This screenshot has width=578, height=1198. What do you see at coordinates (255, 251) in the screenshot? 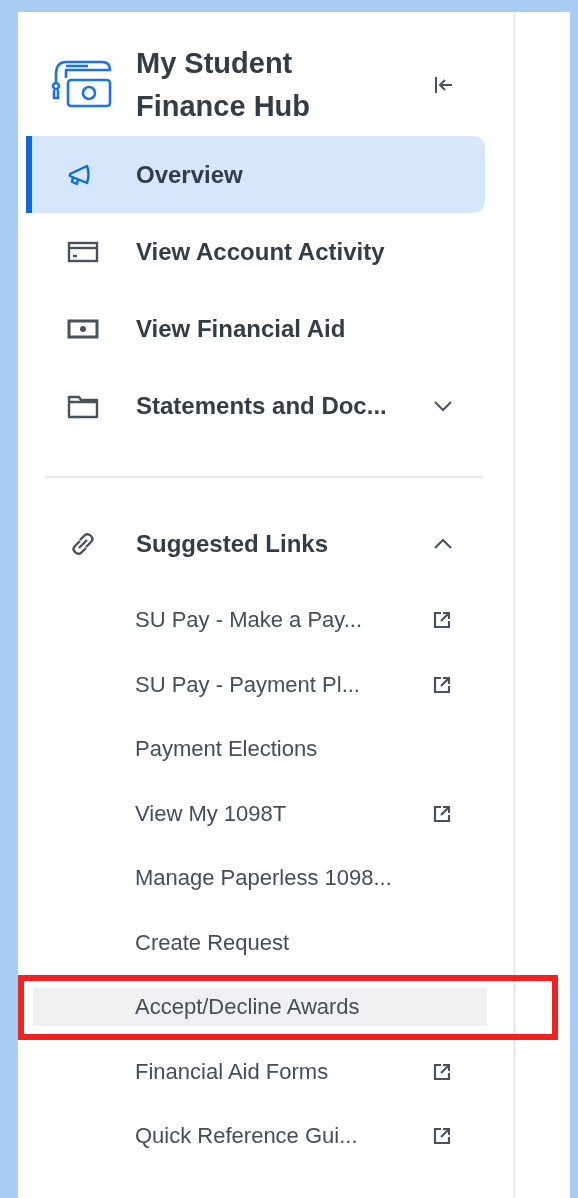
I see `nav-item: View Account Activity` at bounding box center [255, 251].